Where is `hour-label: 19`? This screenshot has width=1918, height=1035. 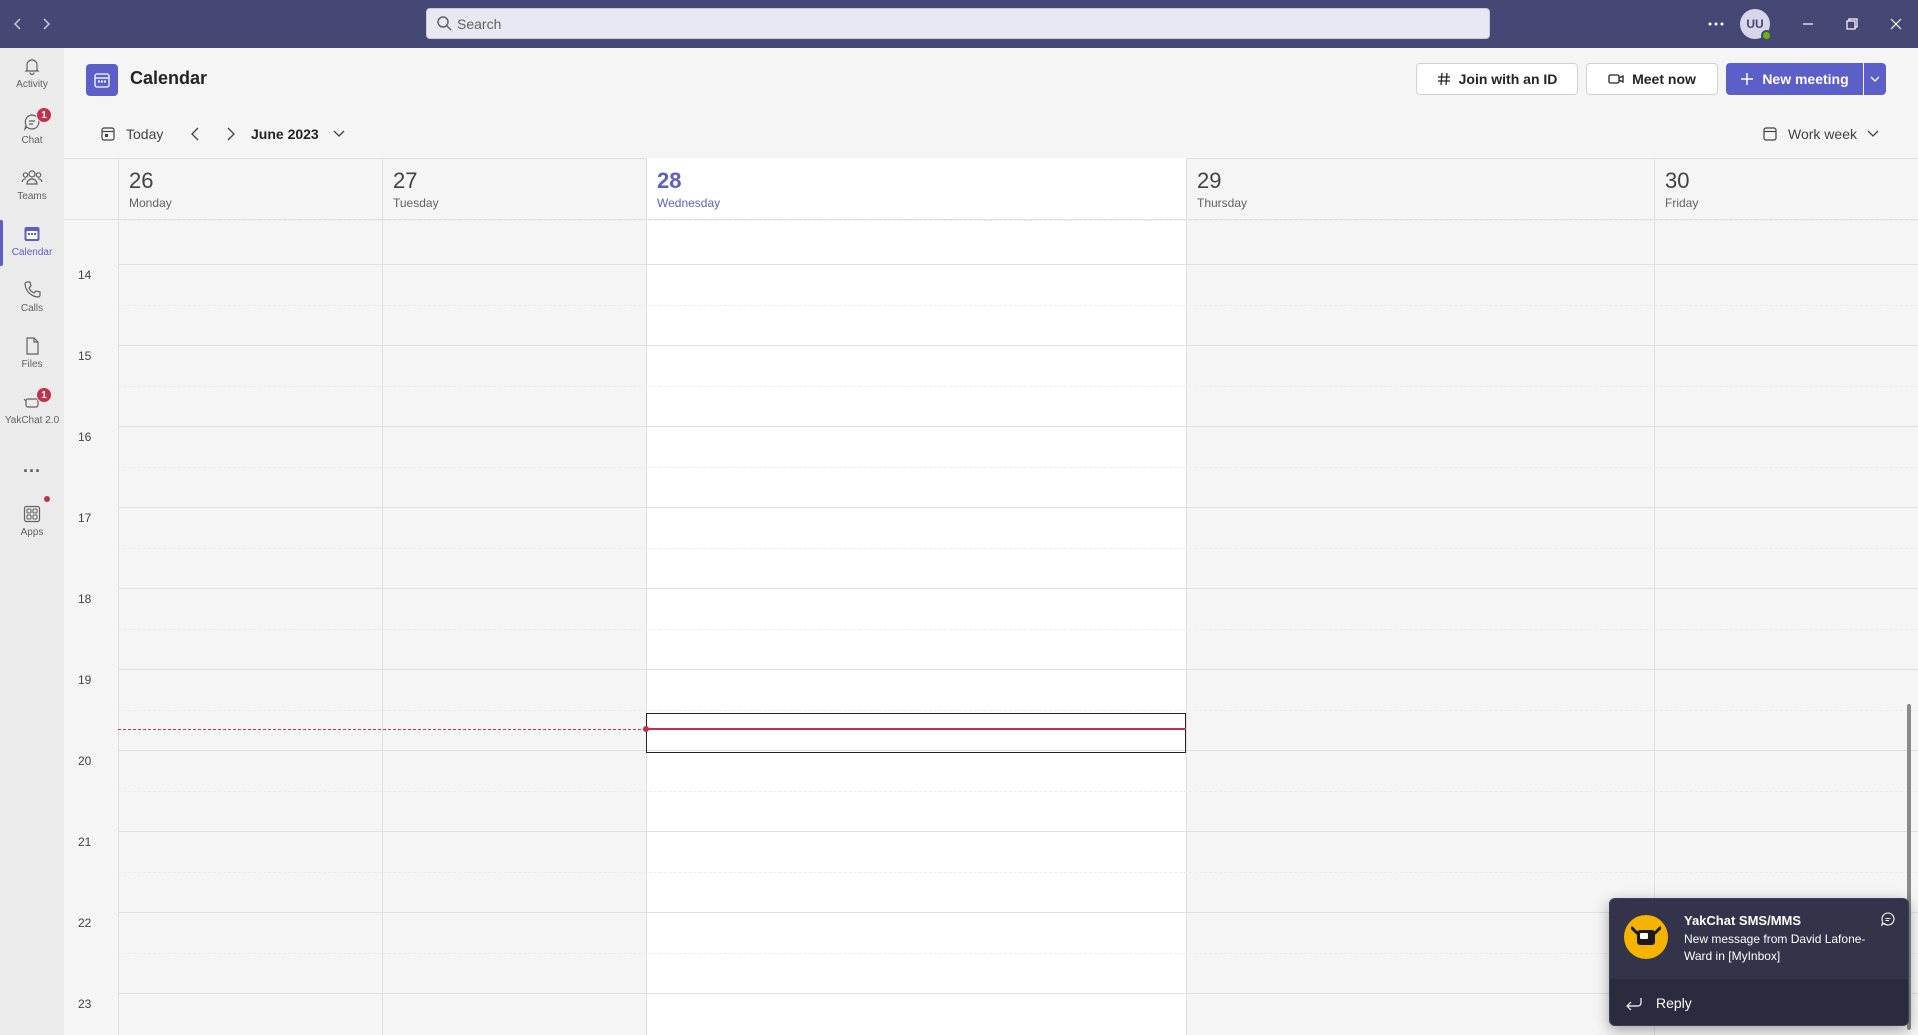
hour-label: 19 is located at coordinates (85, 680).